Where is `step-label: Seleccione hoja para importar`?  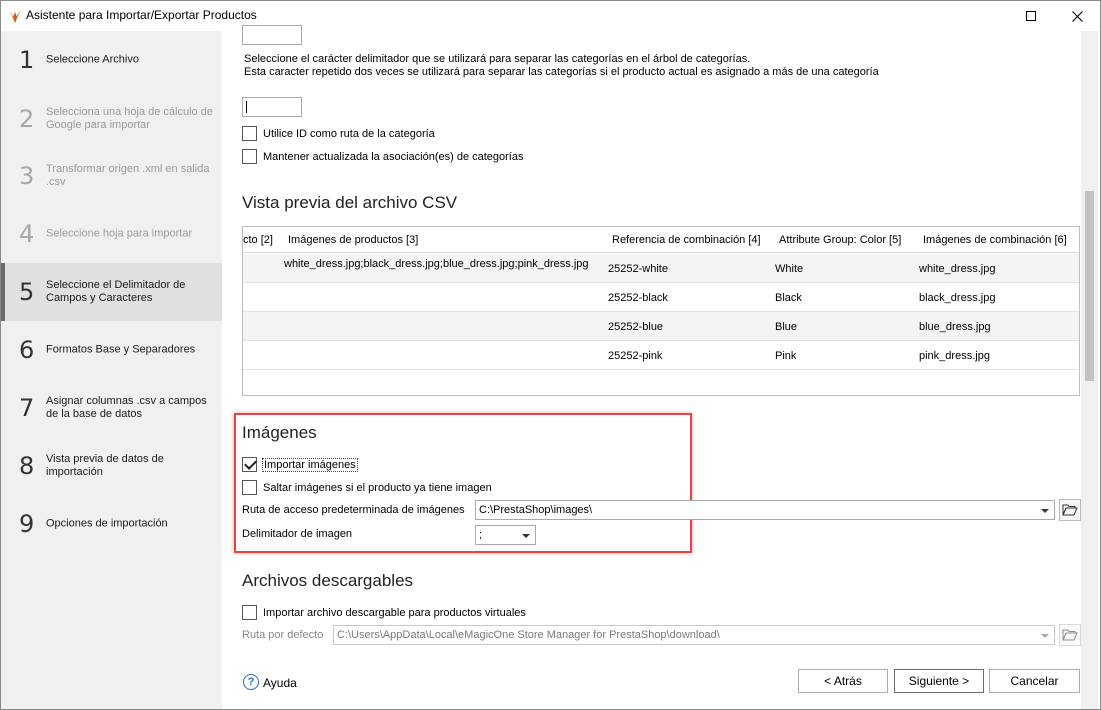
step-label: Seleccione hoja para importar is located at coordinates (119, 233).